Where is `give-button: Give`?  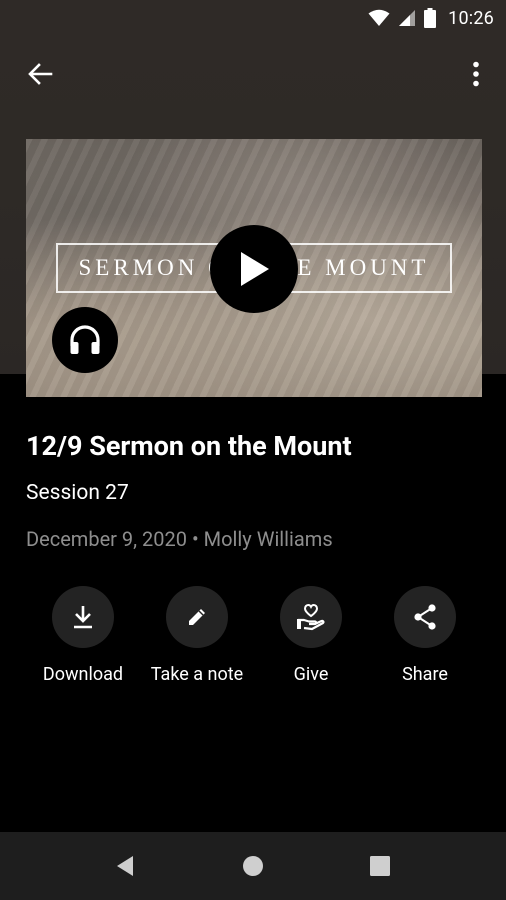 give-button: Give is located at coordinates (311, 635).